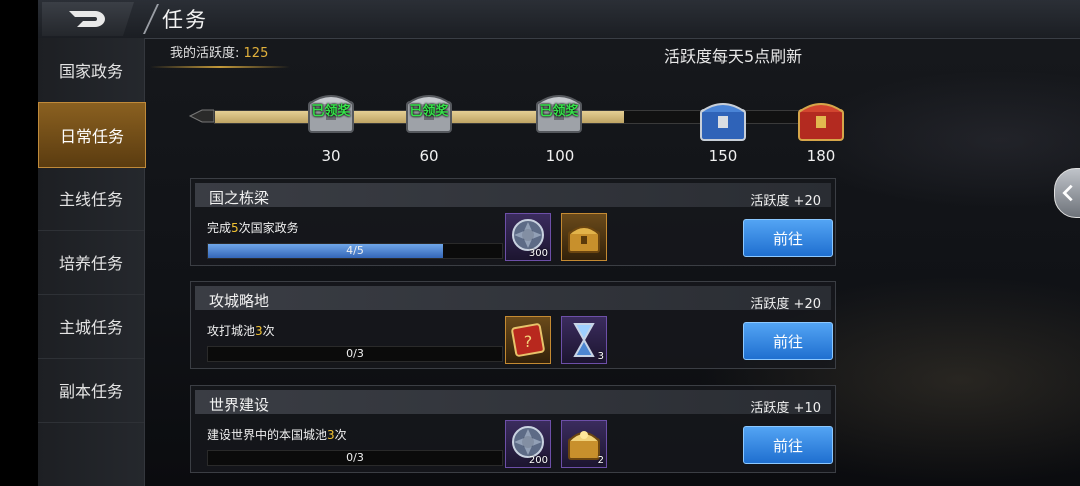 This screenshot has width=1080, height=486. I want to click on task-title: 世界建设, so click(239, 405).